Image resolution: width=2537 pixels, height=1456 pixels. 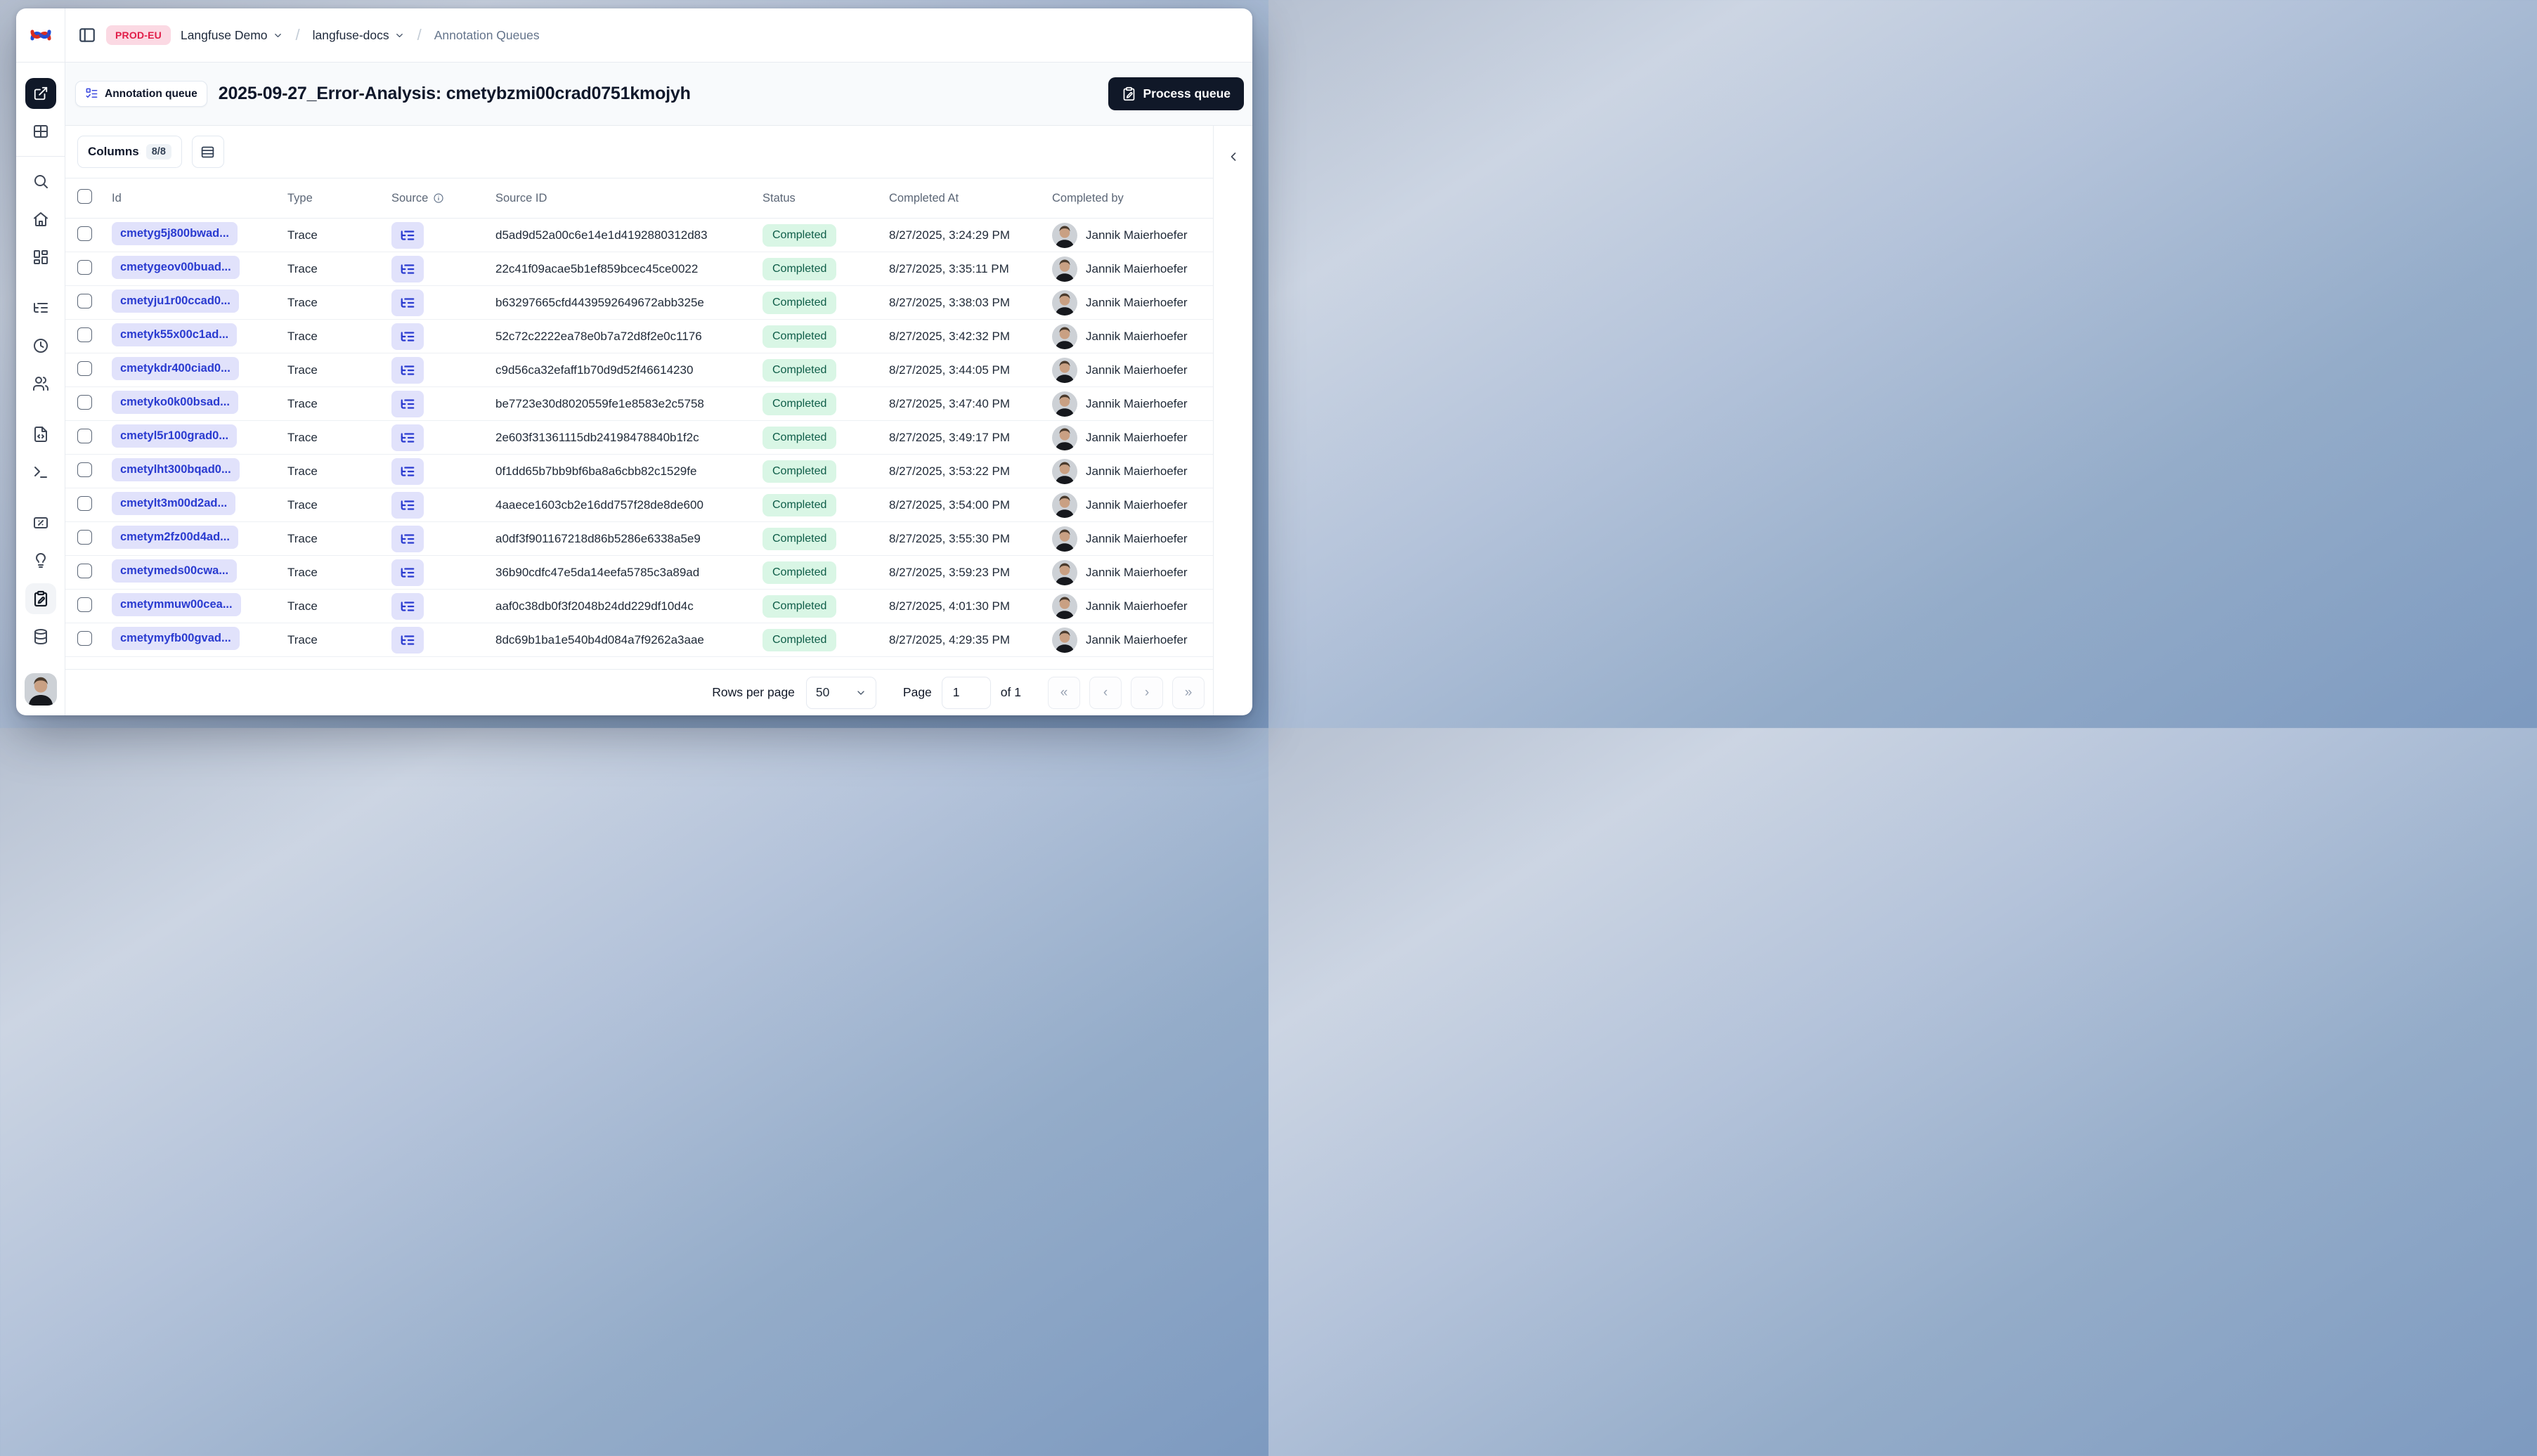 I want to click on environment-badge: PROD-EU, so click(x=139, y=35).